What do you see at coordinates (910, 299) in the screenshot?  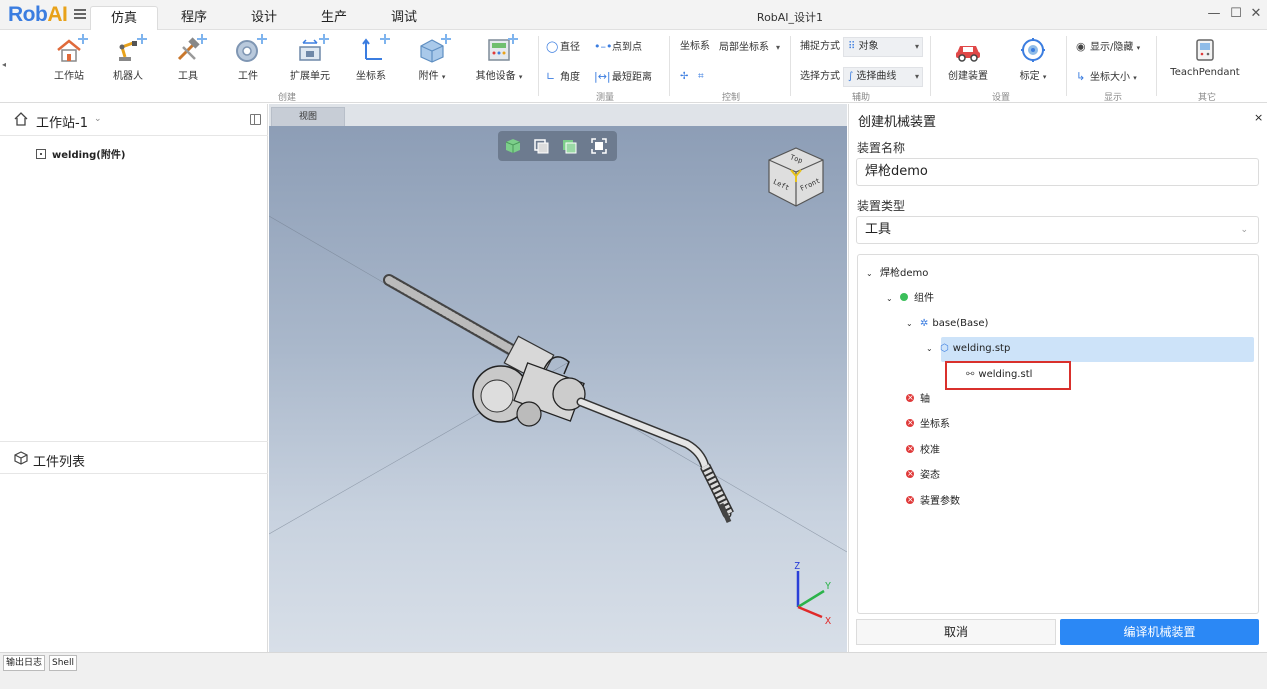 I see `tree-node-components: ⌄ 组件` at bounding box center [910, 299].